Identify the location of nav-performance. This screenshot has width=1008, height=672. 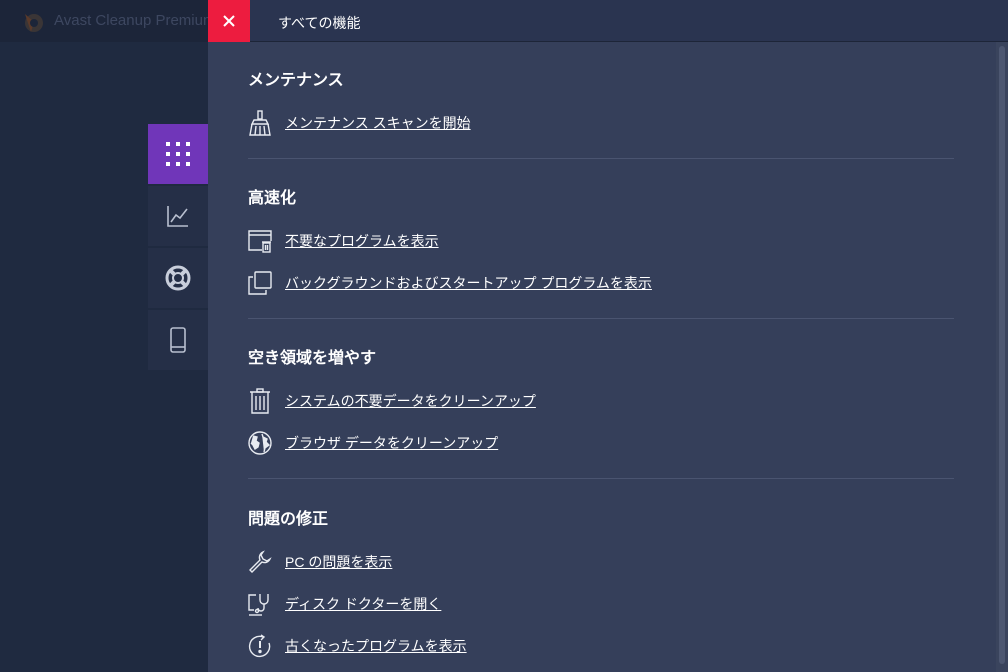
(178, 216).